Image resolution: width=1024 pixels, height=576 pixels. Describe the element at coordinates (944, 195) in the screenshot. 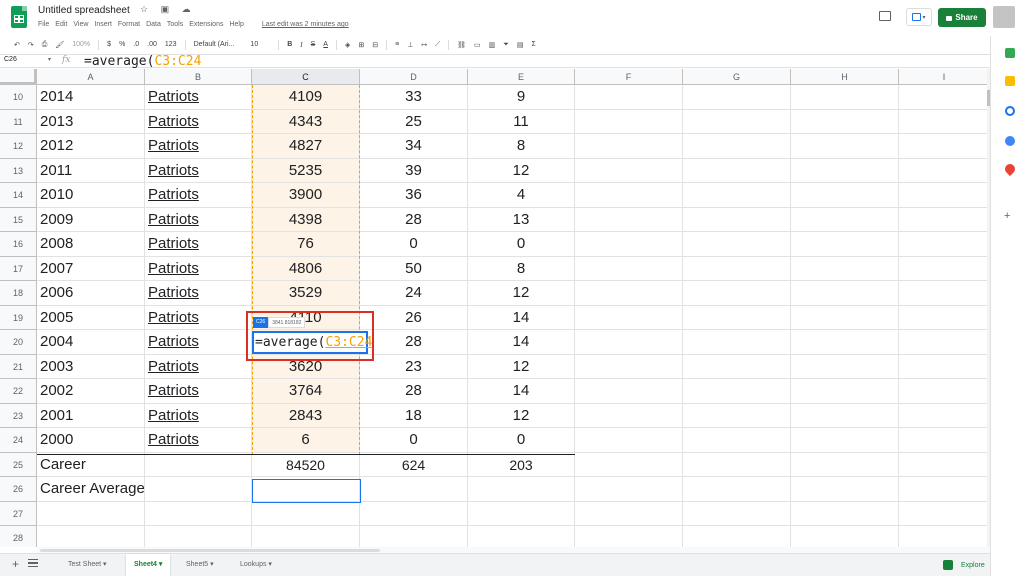

I see `cell-i14` at that location.